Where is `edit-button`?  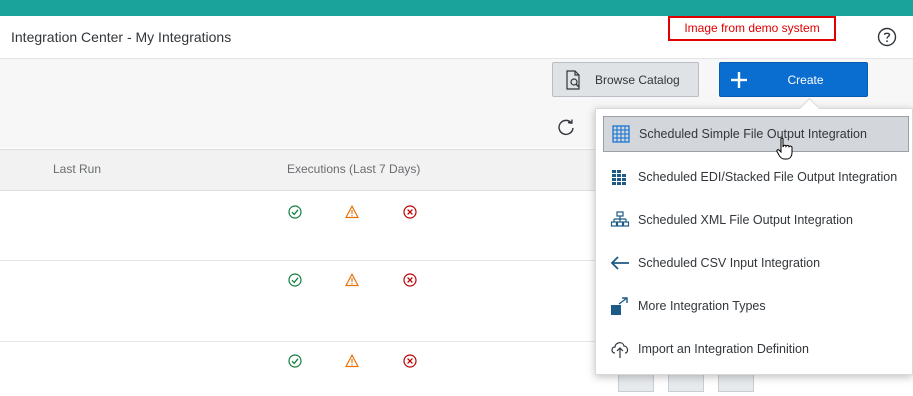
edit-button is located at coordinates (636, 382).